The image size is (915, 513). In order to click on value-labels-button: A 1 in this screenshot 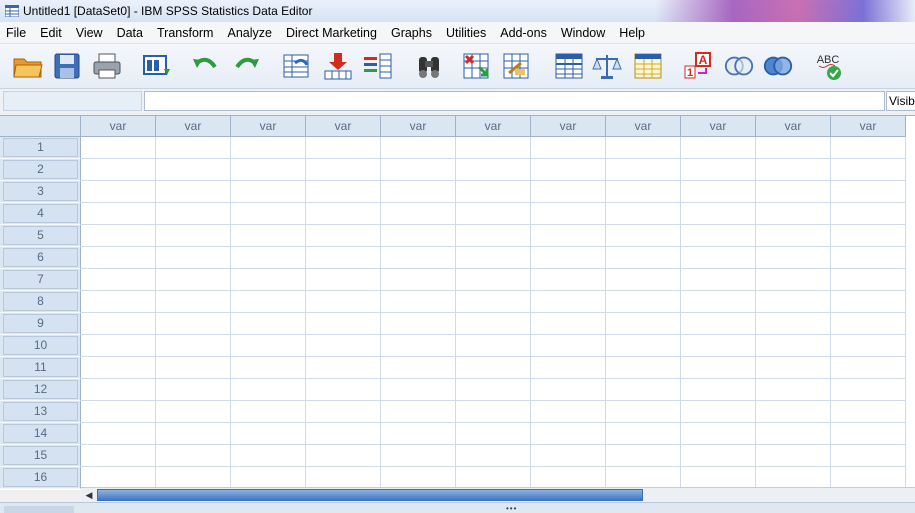, I will do `click(698, 66)`.